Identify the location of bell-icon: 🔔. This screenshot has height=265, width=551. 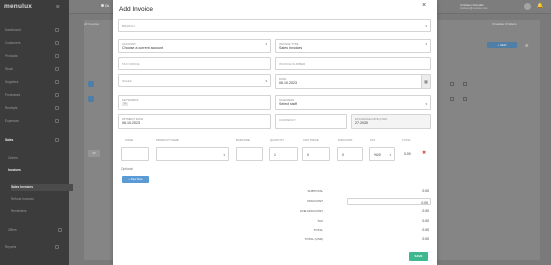
(540, 6).